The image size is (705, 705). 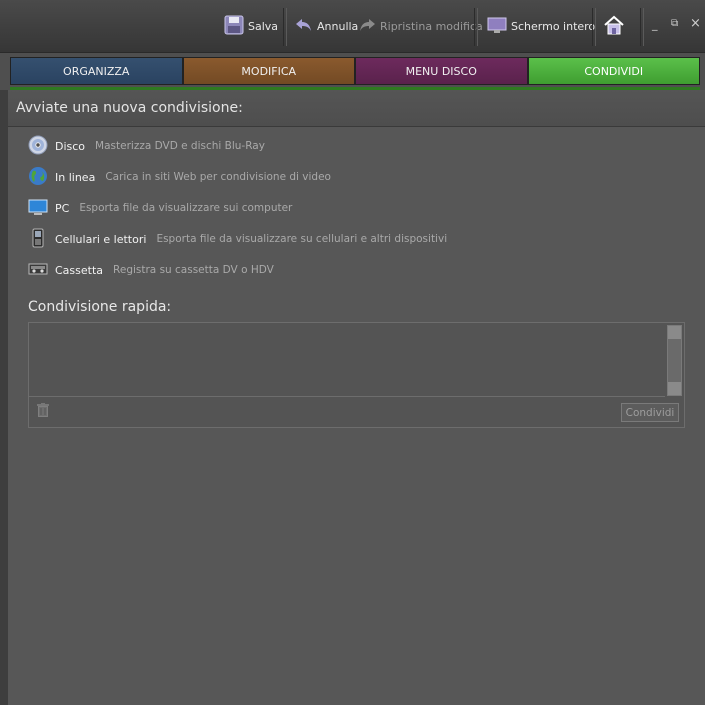 I want to click on monitor-icon, so click(x=39, y=208).